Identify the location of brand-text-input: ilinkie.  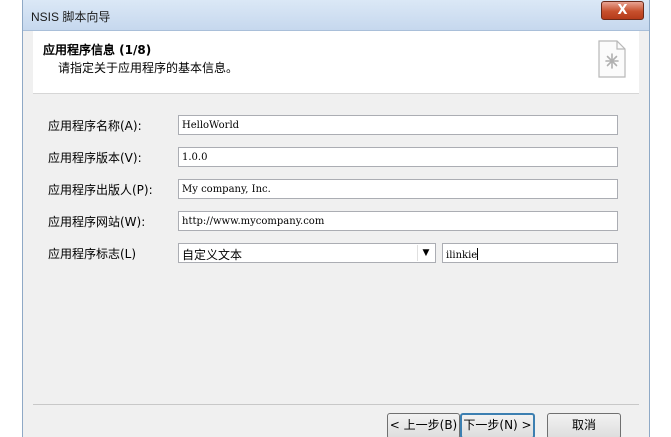
(530, 253).